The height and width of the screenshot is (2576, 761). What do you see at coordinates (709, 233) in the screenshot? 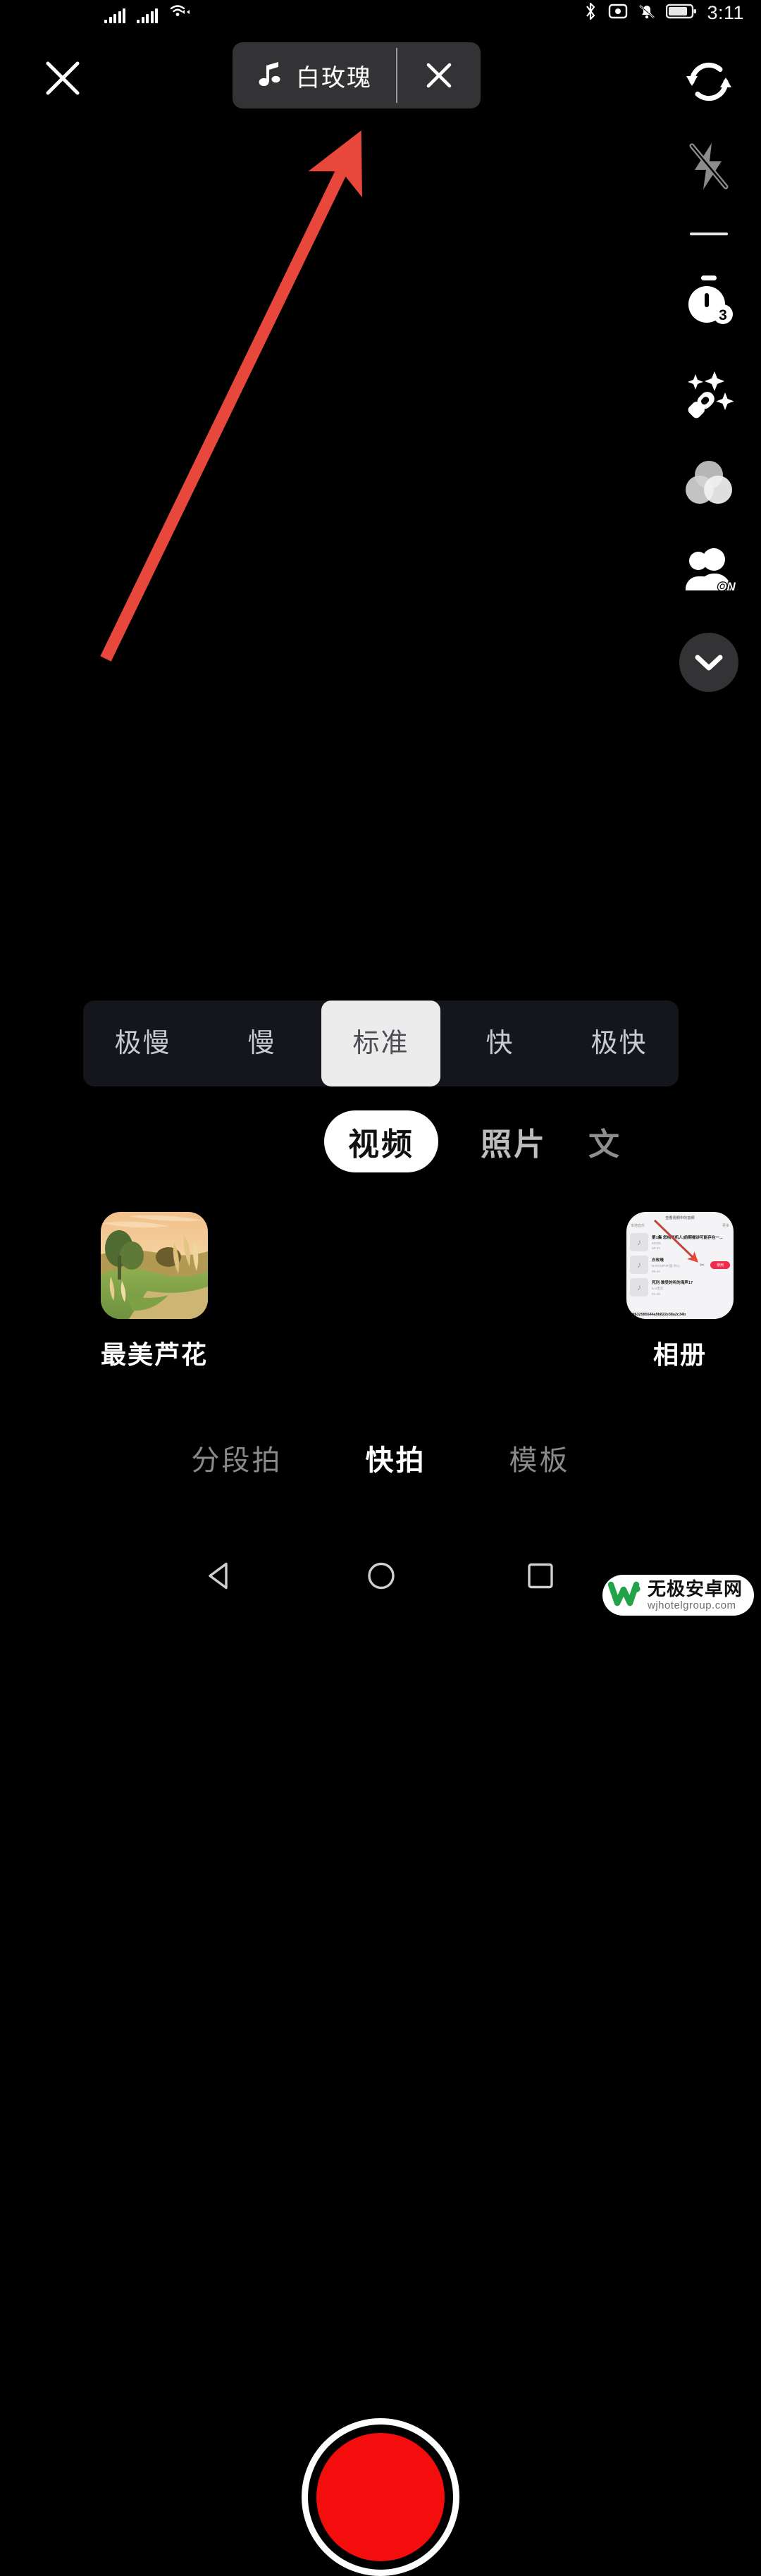
I see `rail-divider` at bounding box center [709, 233].